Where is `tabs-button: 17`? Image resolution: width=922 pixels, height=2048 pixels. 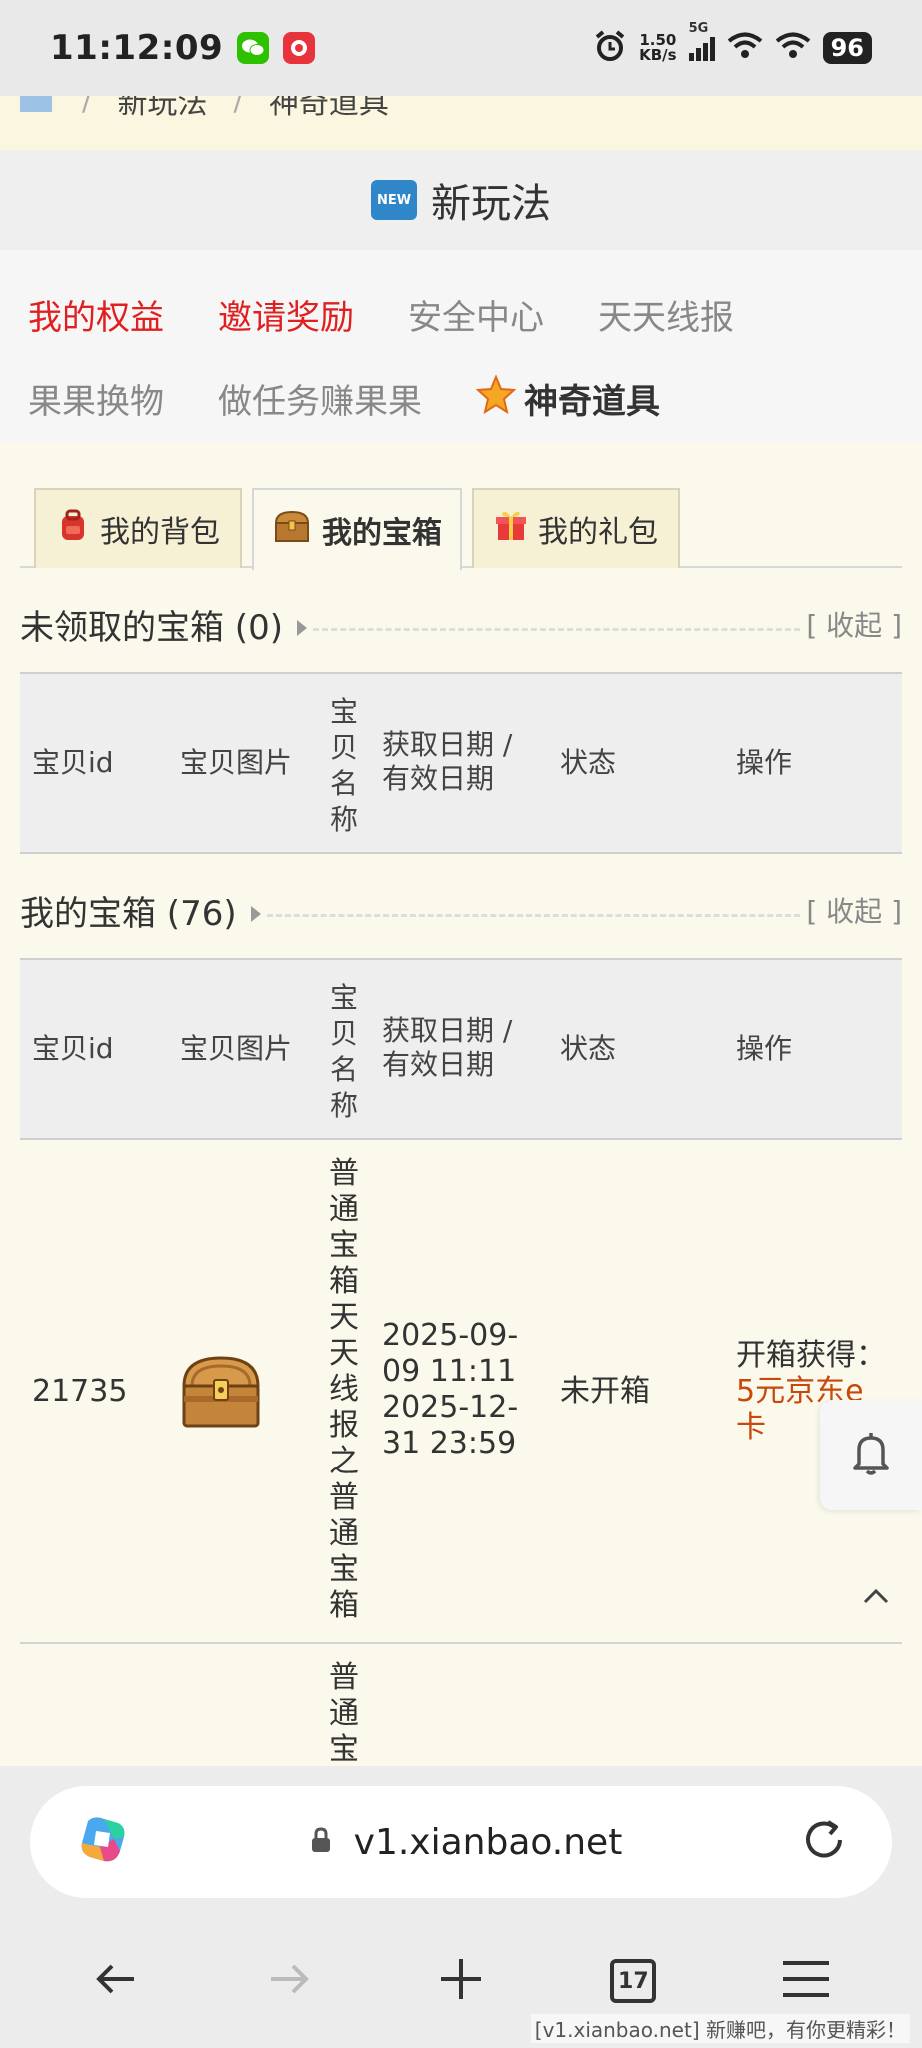
tabs-button: 17 is located at coordinates (633, 1981).